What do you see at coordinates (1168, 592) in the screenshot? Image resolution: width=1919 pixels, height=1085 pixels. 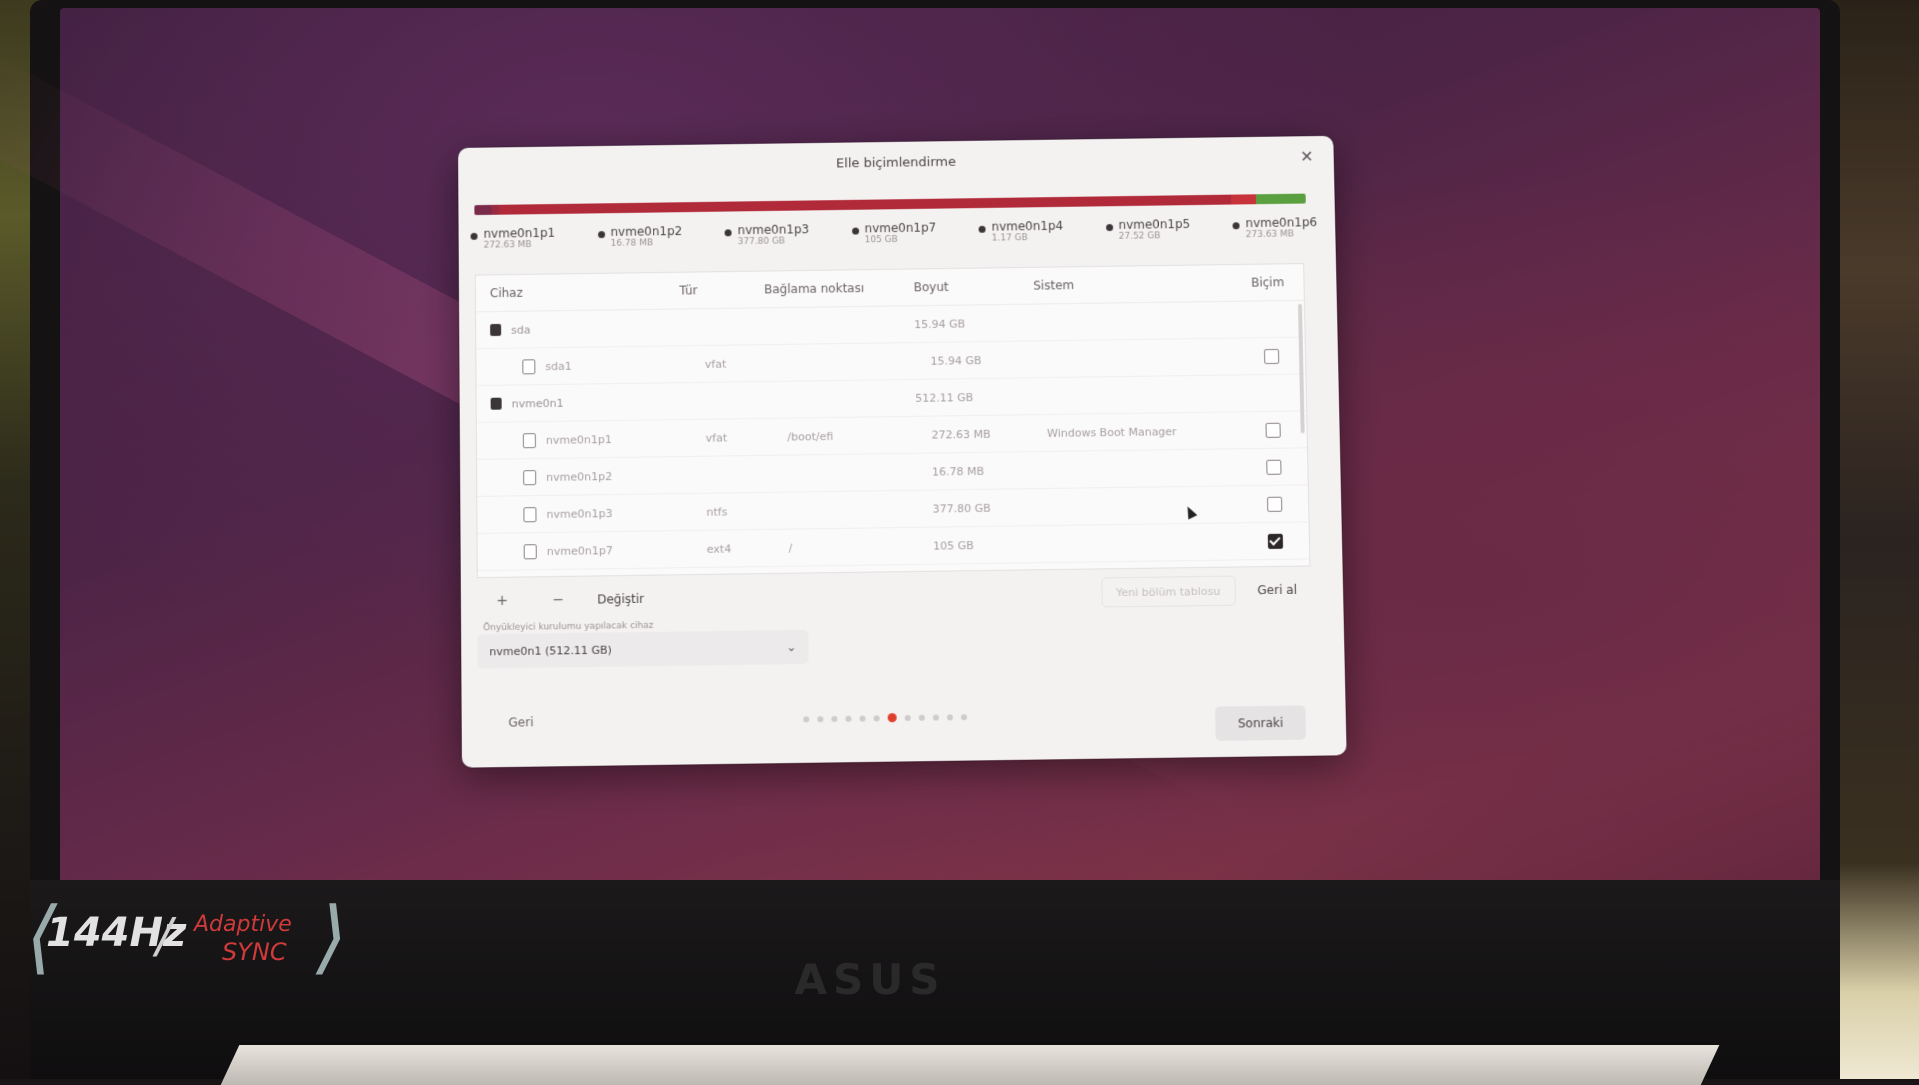 I see `new-partition-table-button: Yeni bölüm tablosu` at bounding box center [1168, 592].